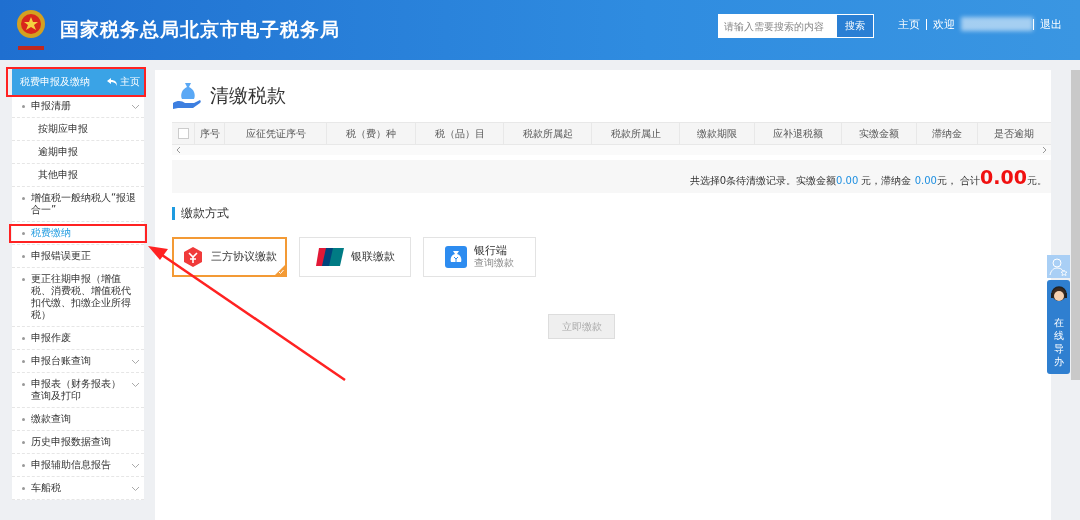 The image size is (1080, 520). Describe the element at coordinates (797, 133) in the screenshot. I see `column-header: 应补退税额` at that location.